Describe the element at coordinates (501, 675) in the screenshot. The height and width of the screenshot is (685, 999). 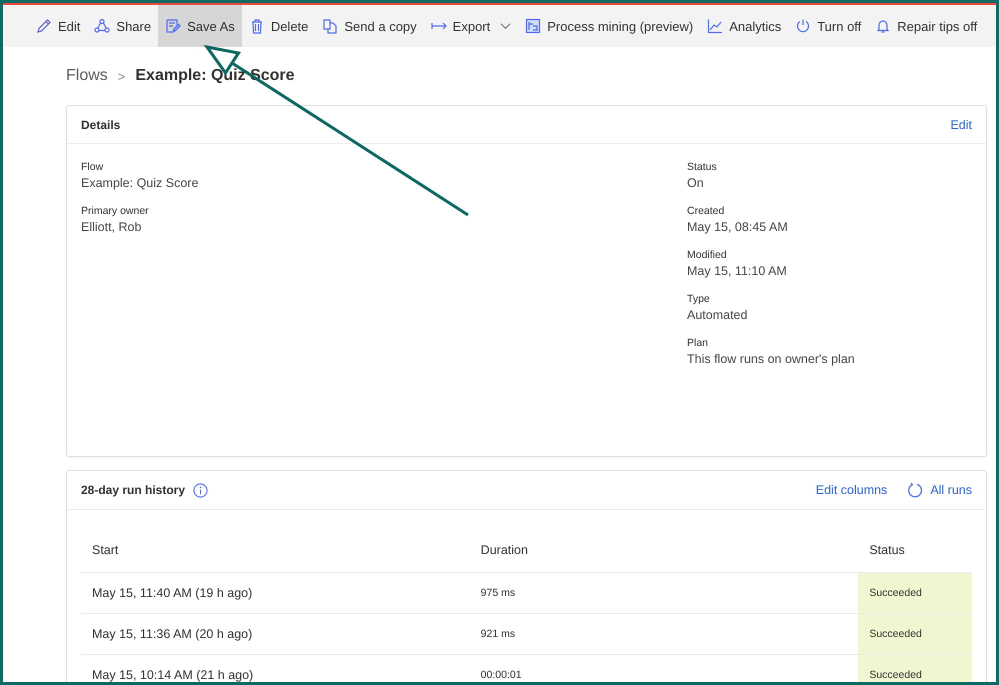
I see `table-cell-text: 00:00:01` at that location.